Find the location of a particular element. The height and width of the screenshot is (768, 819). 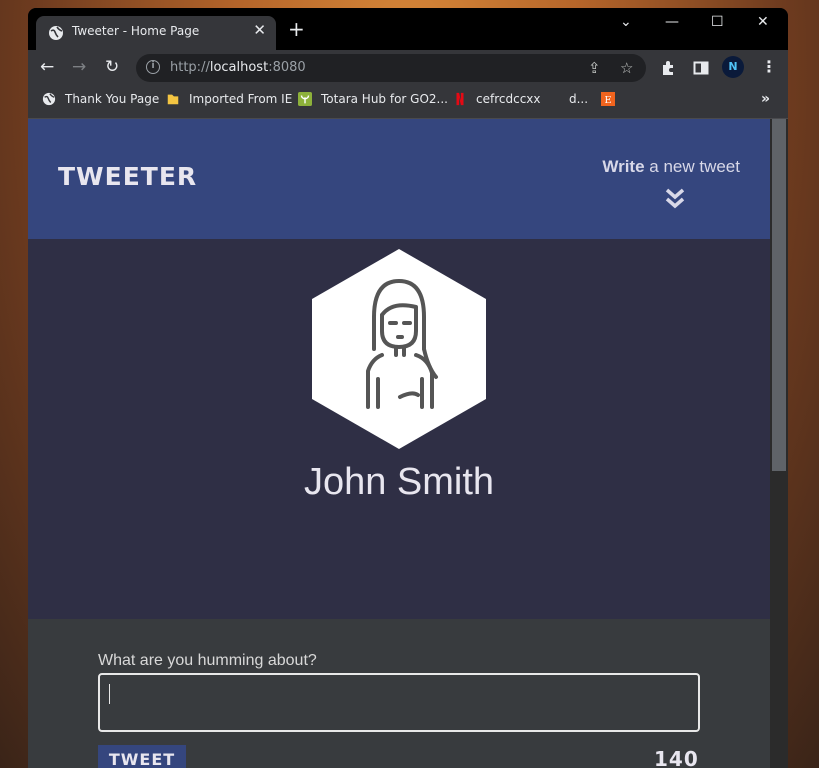

svg-text: E is located at coordinates (607, 100).